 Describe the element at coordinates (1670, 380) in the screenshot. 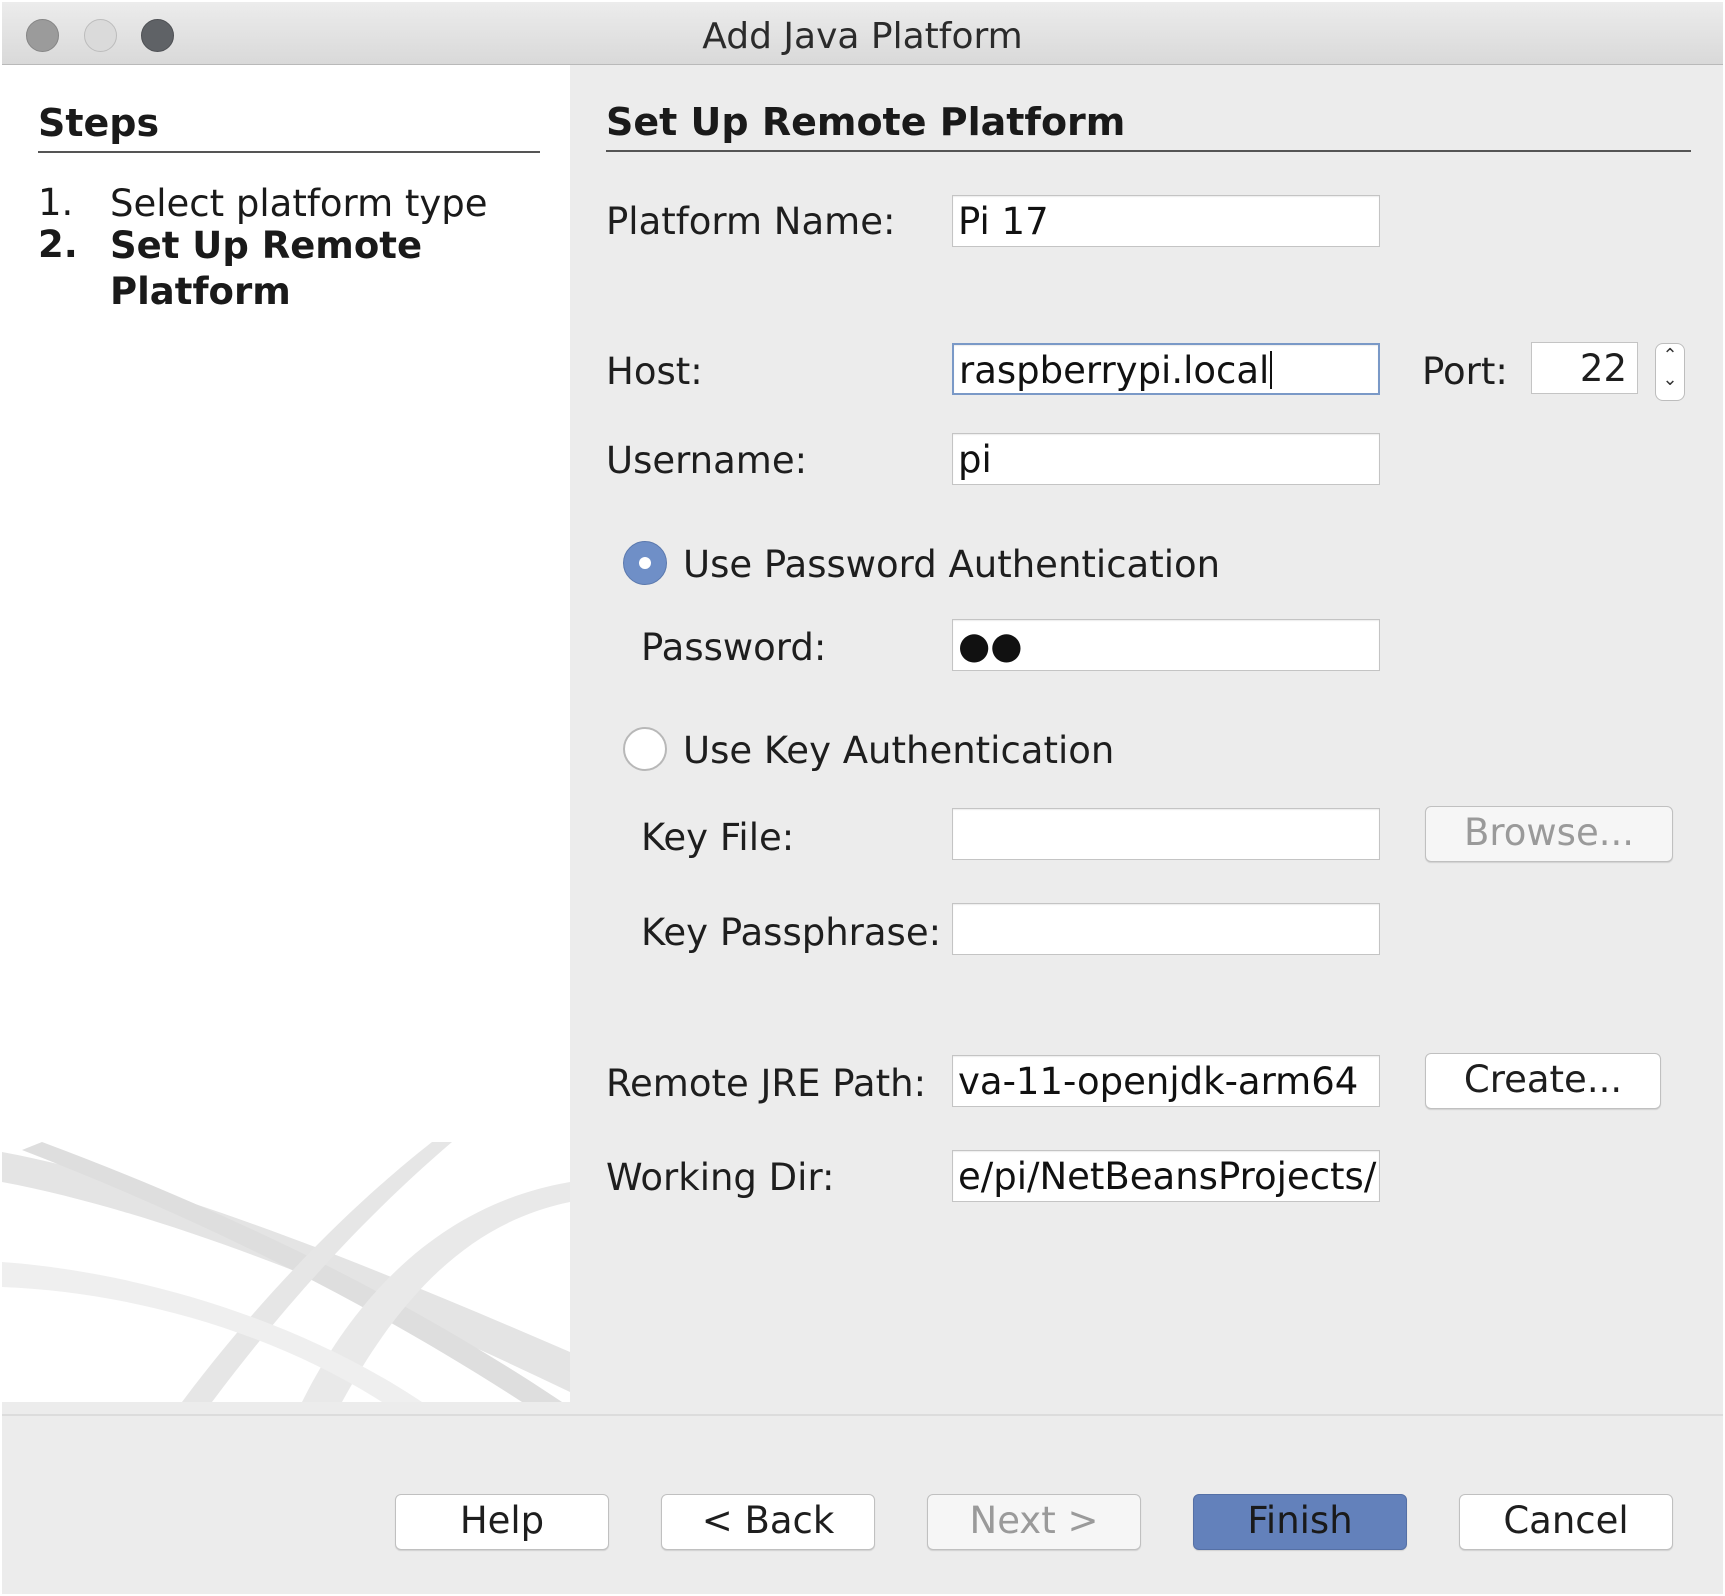

I see `chevron-down-icon: ⌄` at that location.